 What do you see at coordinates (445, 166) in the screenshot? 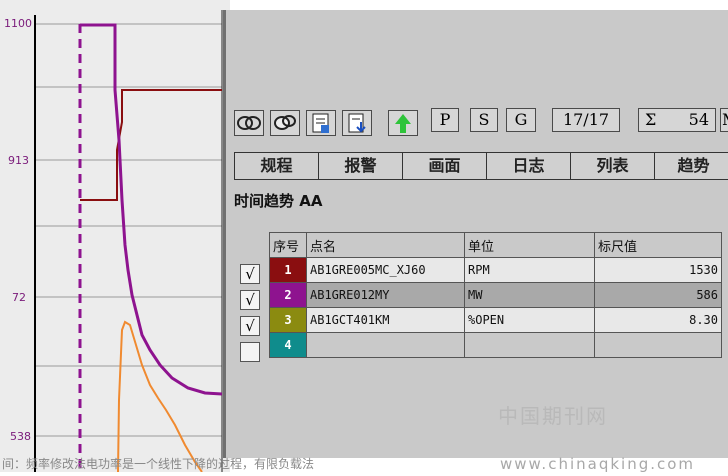
I see `tab-display: 画面` at bounding box center [445, 166].